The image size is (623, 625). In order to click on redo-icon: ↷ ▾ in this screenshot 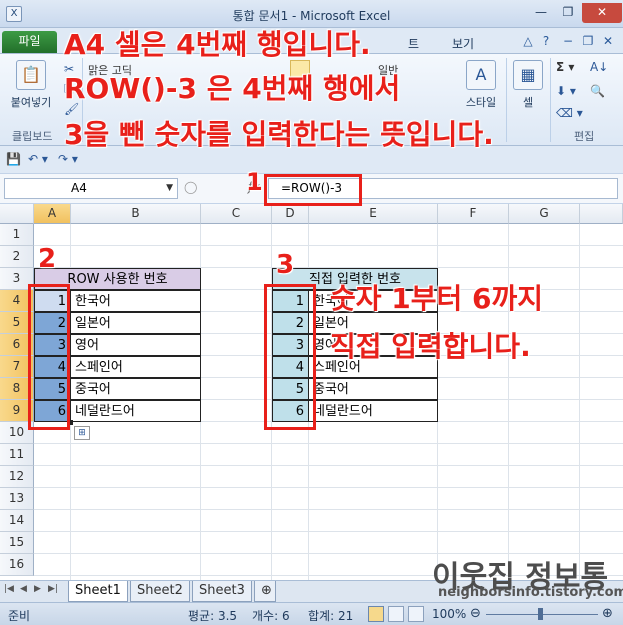, I will do `click(68, 159)`.